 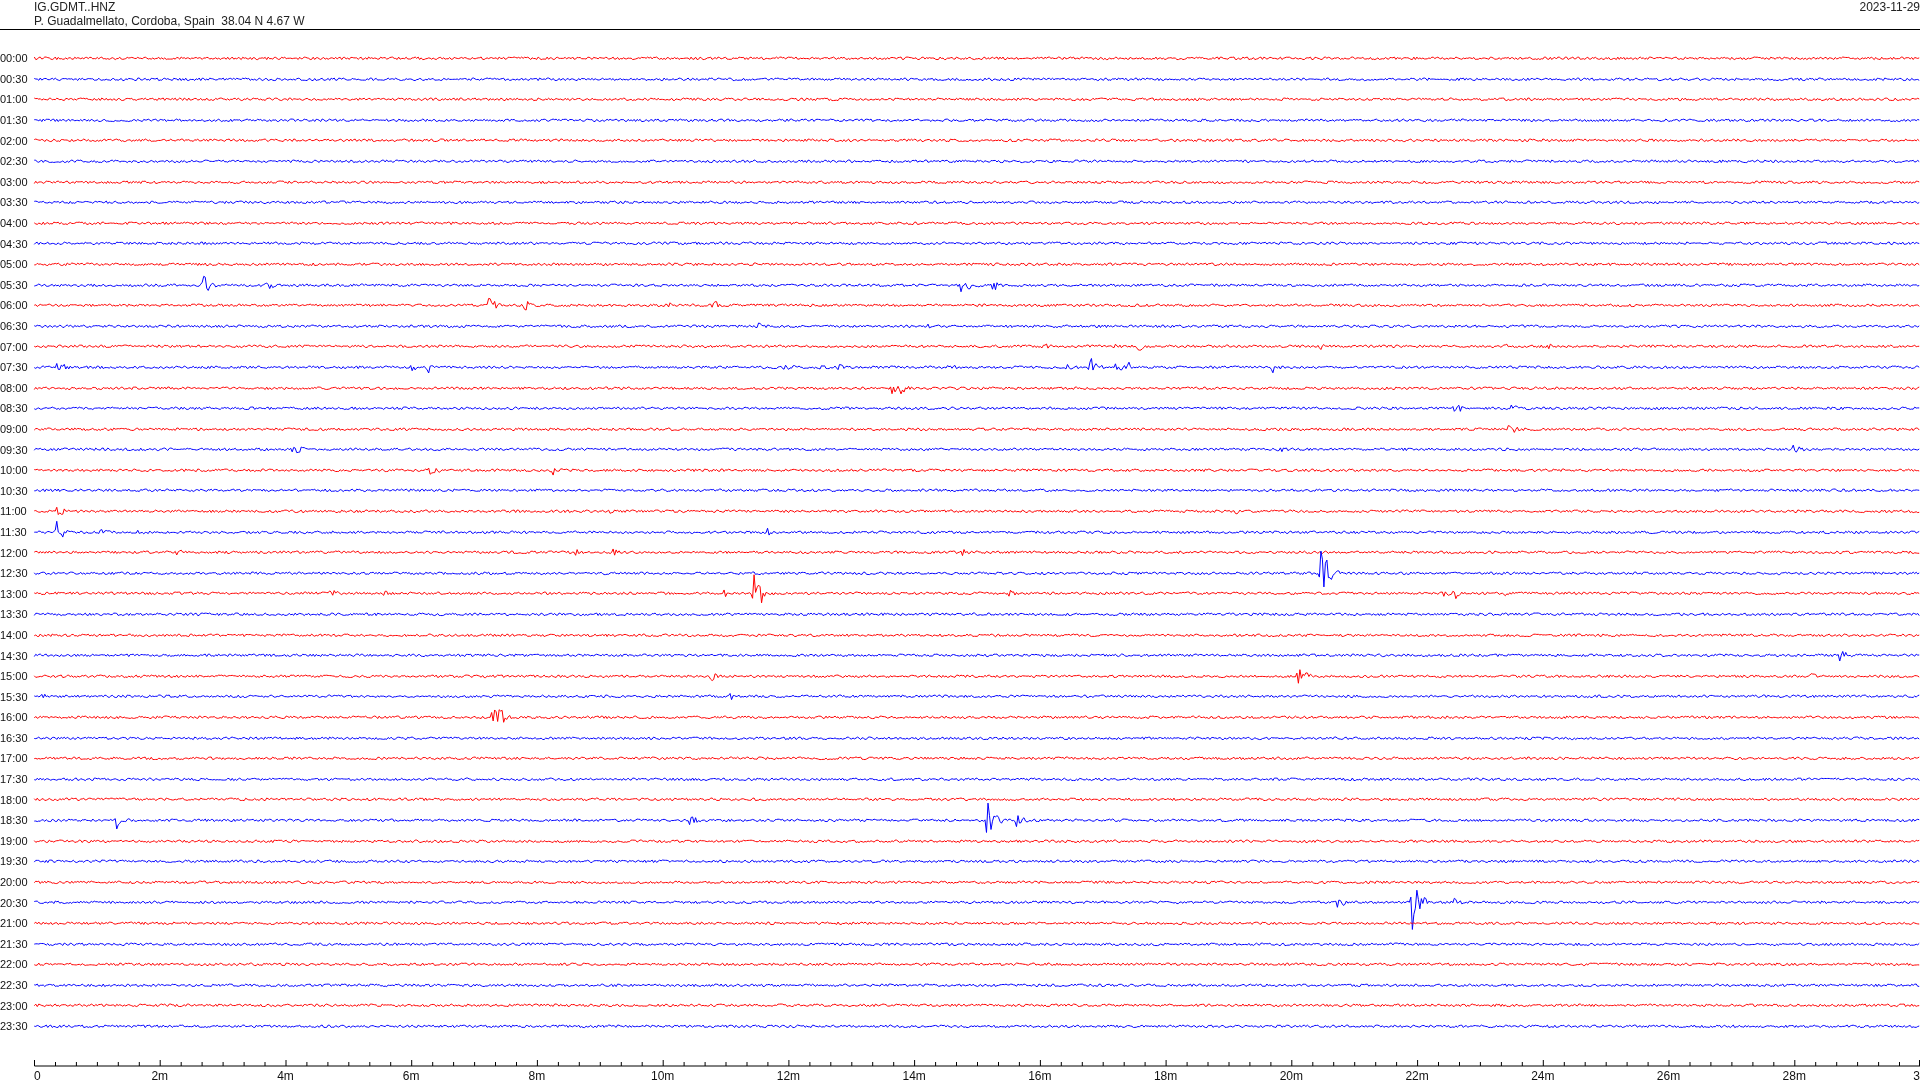 What do you see at coordinates (14, 696) in the screenshot?
I see `time-label: 15:30` at bounding box center [14, 696].